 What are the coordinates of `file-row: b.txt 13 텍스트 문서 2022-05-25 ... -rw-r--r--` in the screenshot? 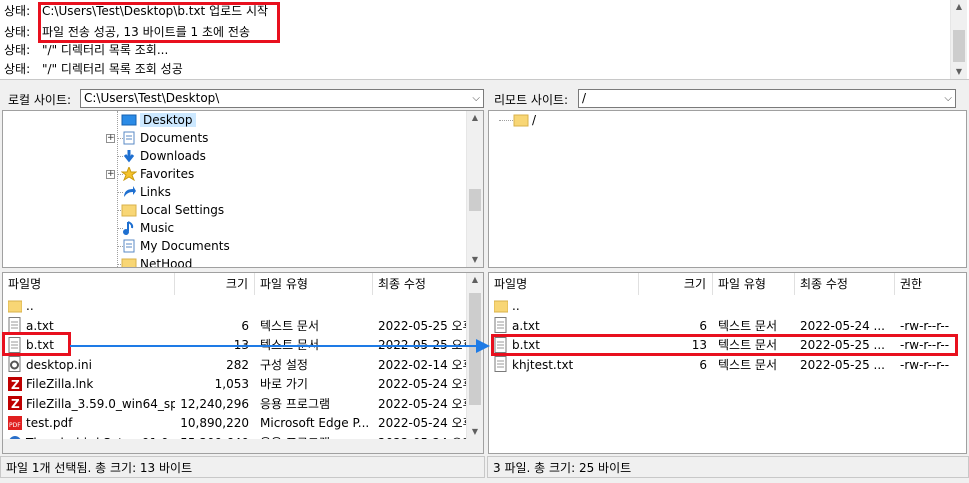 It's located at (727, 345).